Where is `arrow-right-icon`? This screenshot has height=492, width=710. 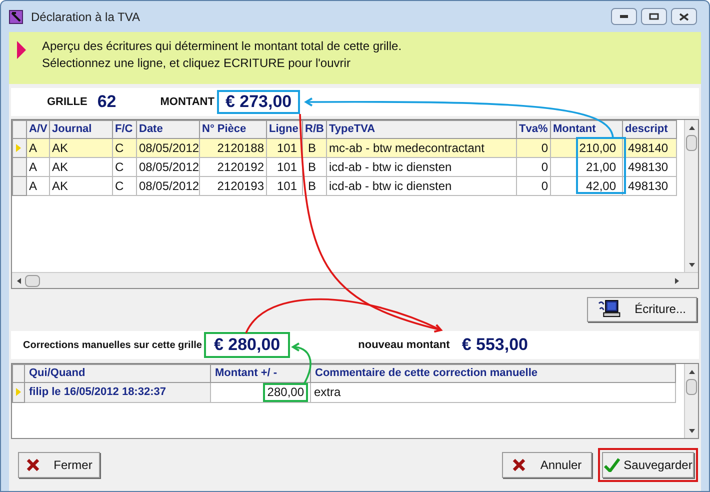
arrow-right-icon is located at coordinates (677, 280).